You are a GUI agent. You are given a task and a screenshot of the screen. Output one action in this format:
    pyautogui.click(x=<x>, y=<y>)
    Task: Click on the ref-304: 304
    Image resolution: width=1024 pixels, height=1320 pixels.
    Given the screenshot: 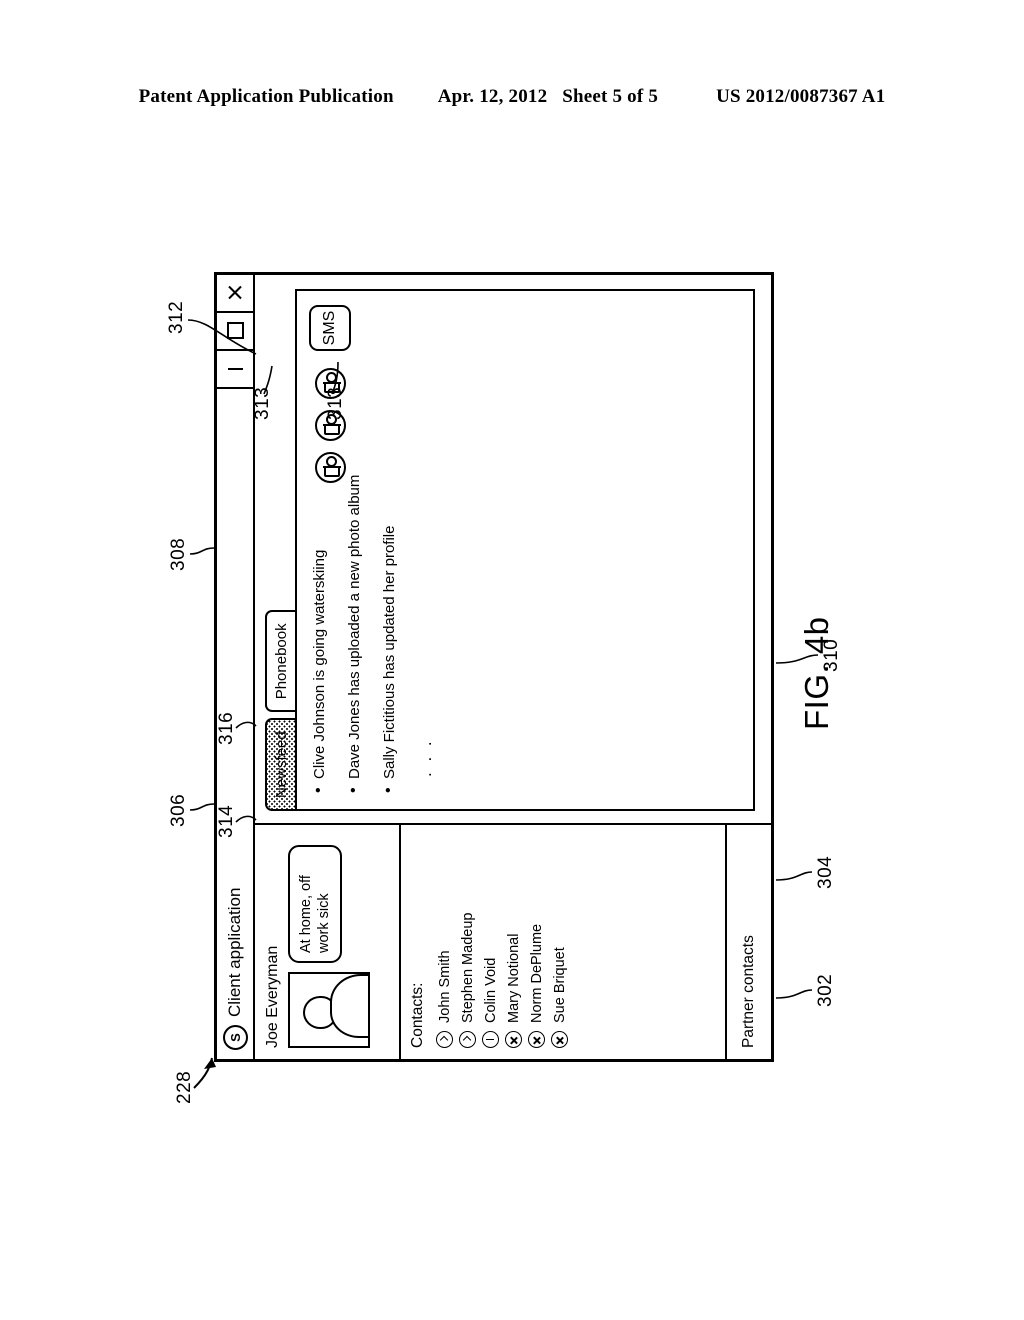 What is the action you would take?
    pyautogui.click(x=825, y=872)
    